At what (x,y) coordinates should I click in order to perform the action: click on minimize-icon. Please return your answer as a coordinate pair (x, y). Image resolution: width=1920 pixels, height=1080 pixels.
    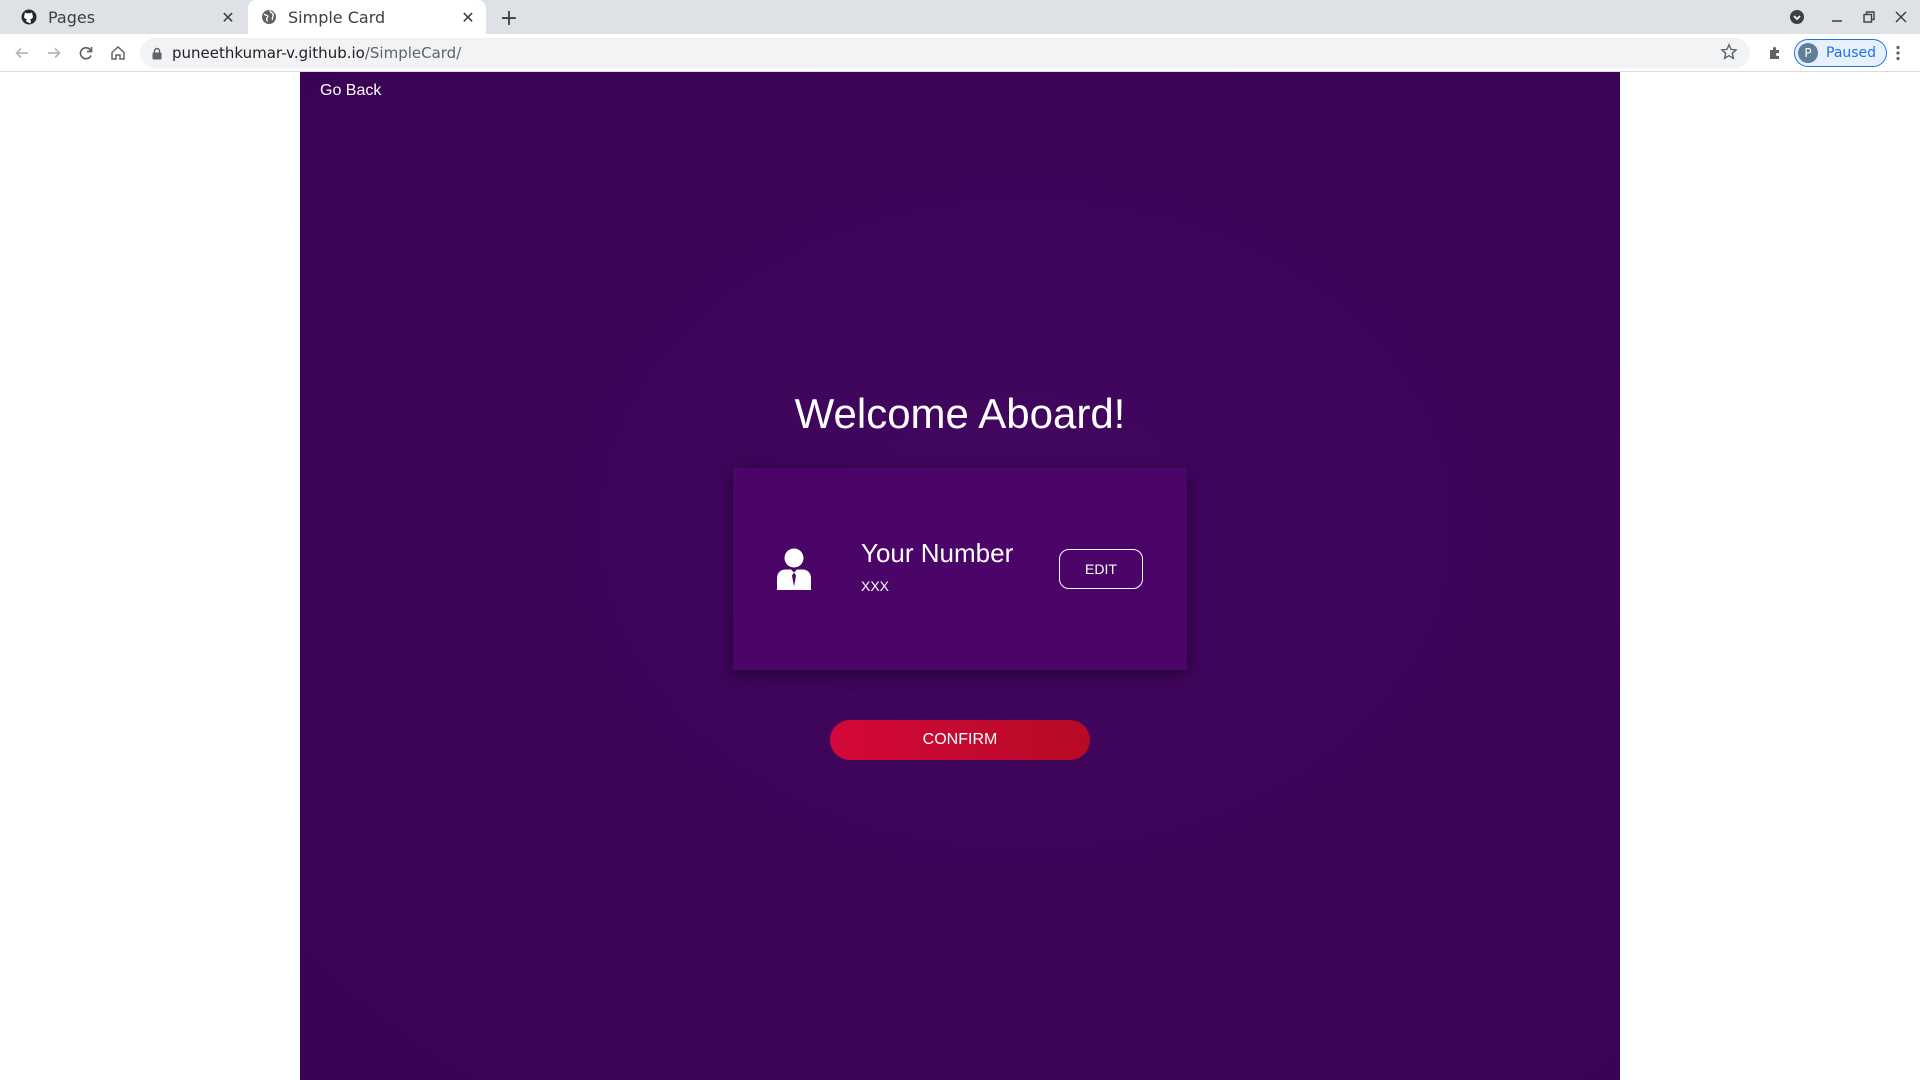
    Looking at the image, I should click on (1837, 17).